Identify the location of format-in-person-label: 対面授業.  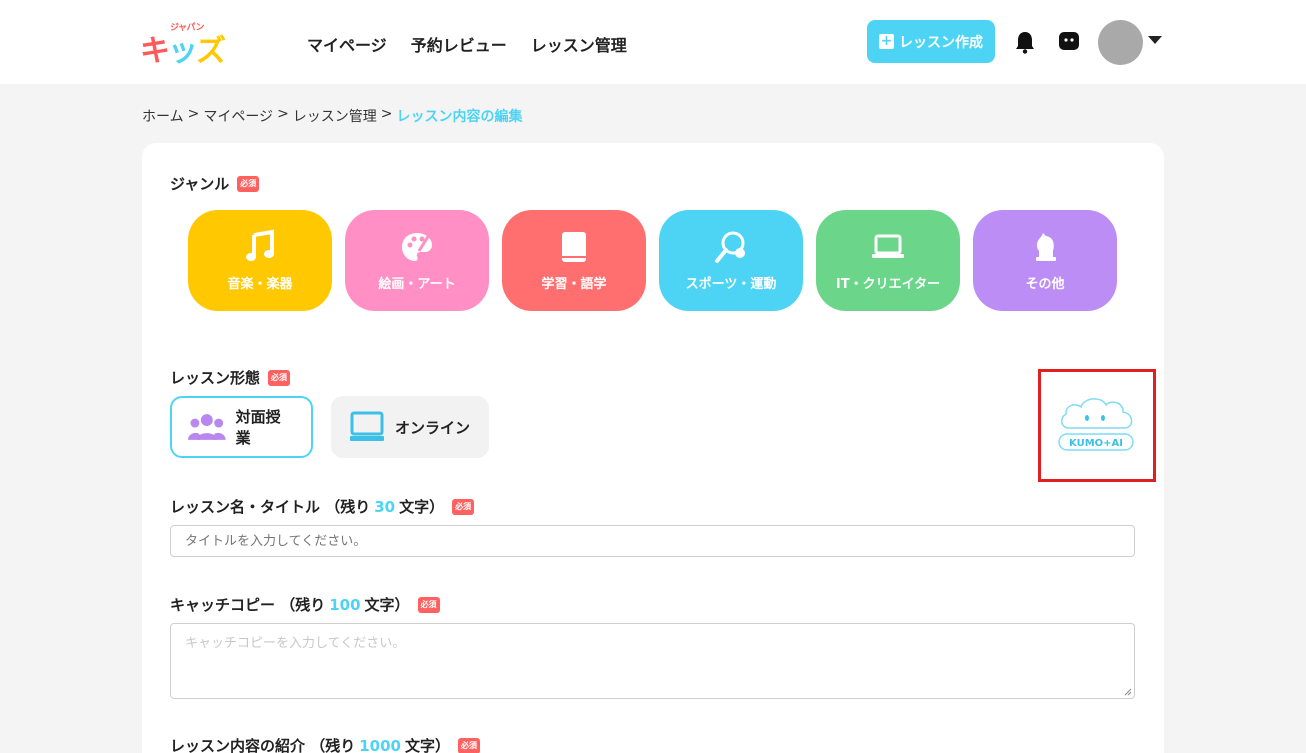
(258, 427).